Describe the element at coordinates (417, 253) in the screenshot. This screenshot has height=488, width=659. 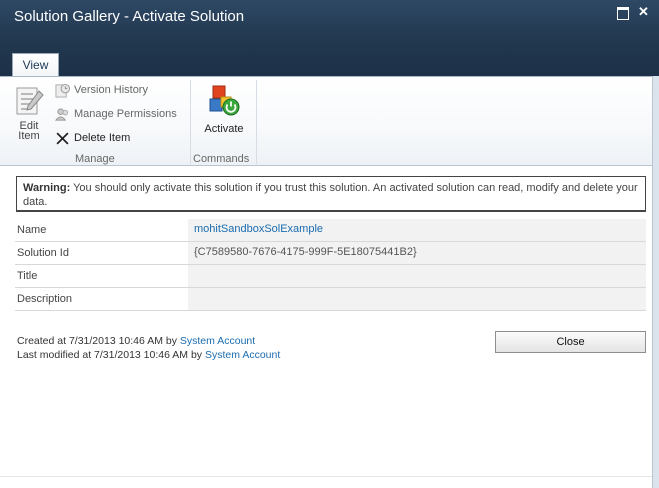
I see `field-value: {C7589580-7676-4175-999F-5E18075441B2}` at that location.